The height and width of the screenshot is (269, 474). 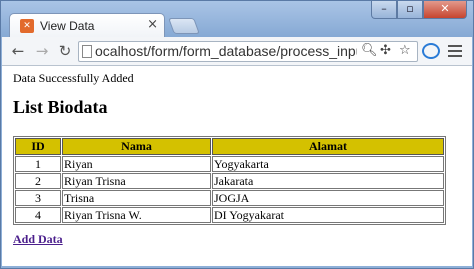 I want to click on cell-alamat: Yogyakarta, so click(x=328, y=164).